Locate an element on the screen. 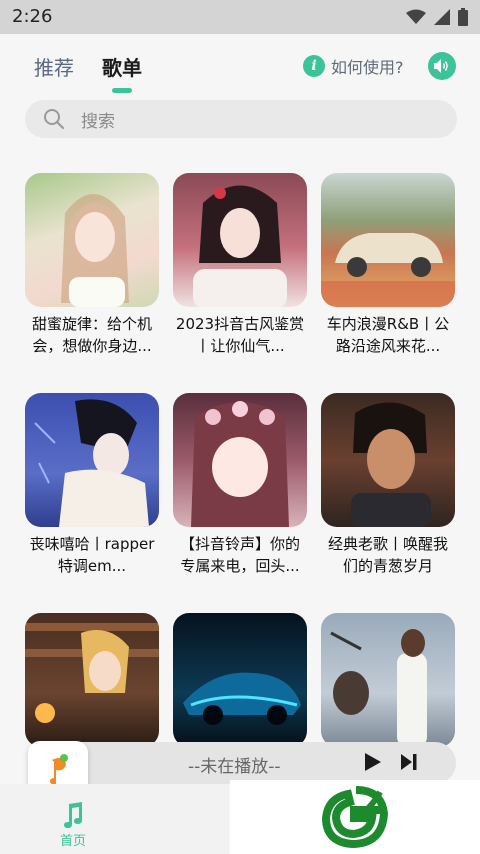 The image size is (480, 854). info-icon: i is located at coordinates (314, 66).